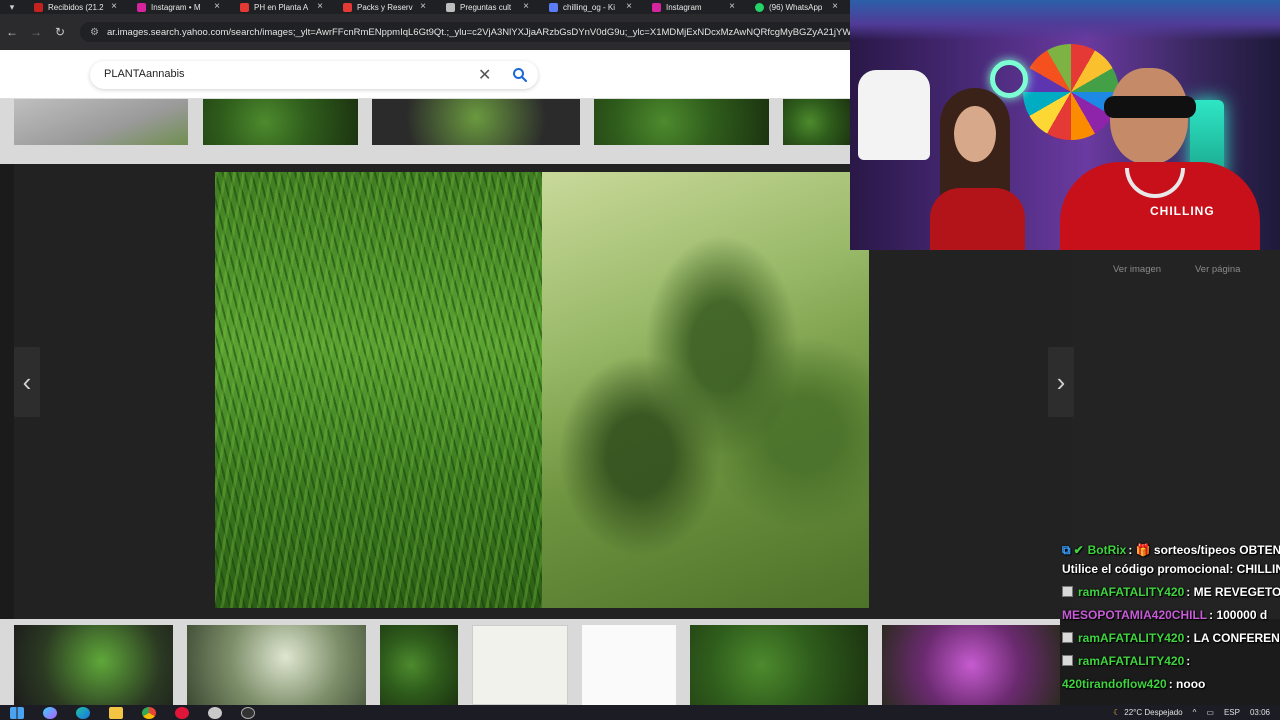 This screenshot has height=720, width=1280. What do you see at coordinates (12, 32) in the screenshot?
I see `back-arrow-icon: ←` at bounding box center [12, 32].